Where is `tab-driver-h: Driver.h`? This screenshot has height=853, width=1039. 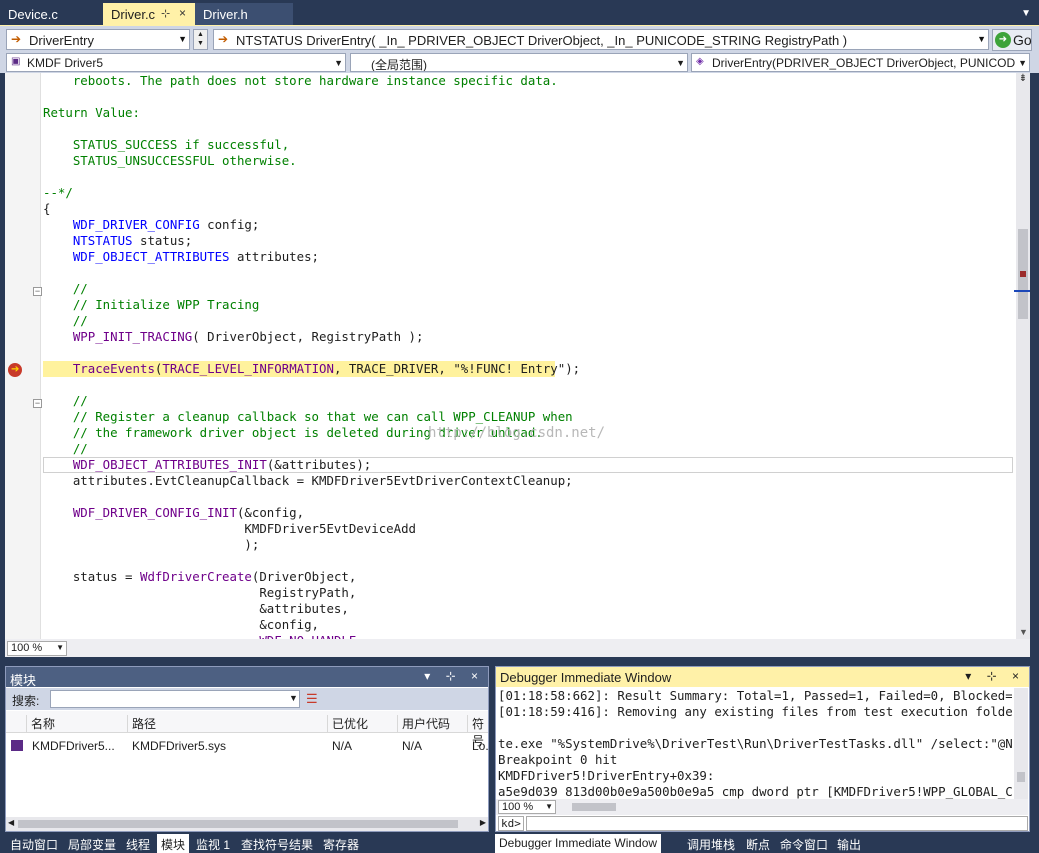 tab-driver-h: Driver.h is located at coordinates (244, 14).